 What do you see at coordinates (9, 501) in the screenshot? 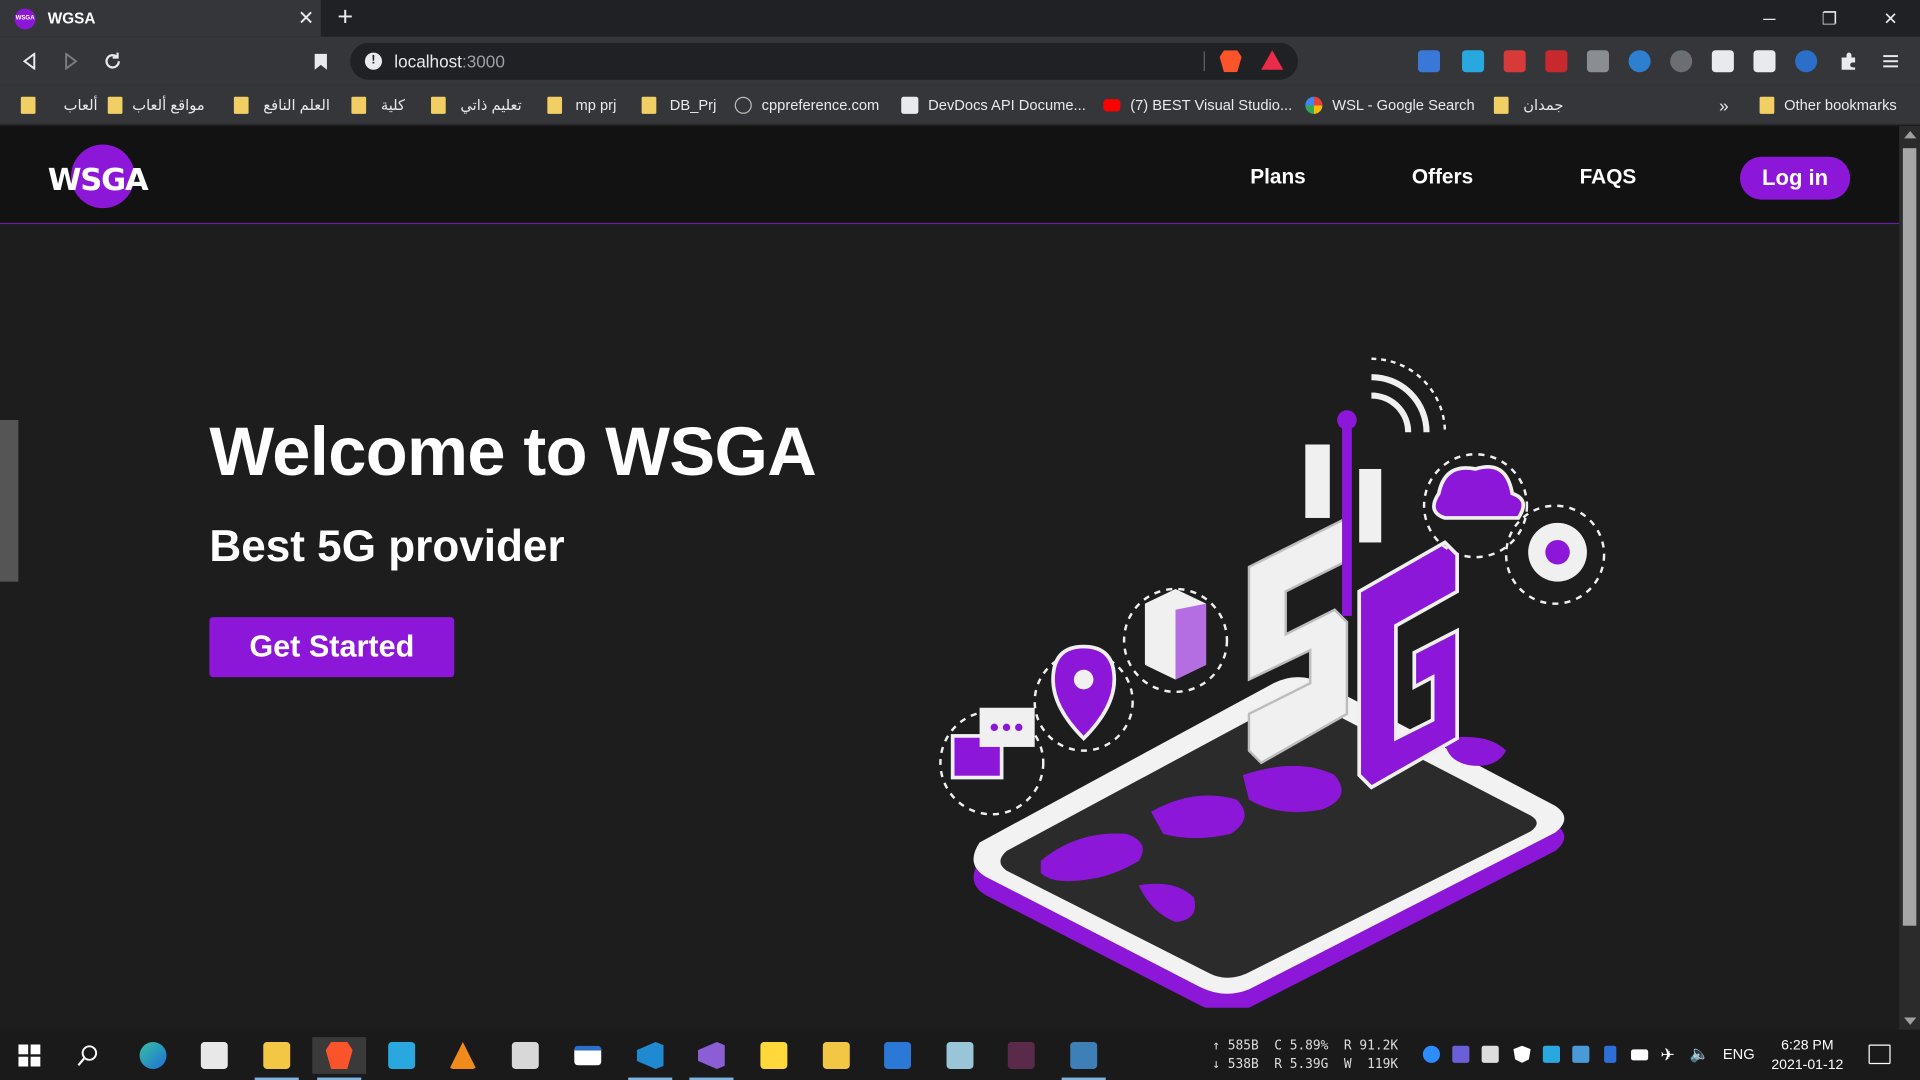
I see `side-scroll-tab` at bounding box center [9, 501].